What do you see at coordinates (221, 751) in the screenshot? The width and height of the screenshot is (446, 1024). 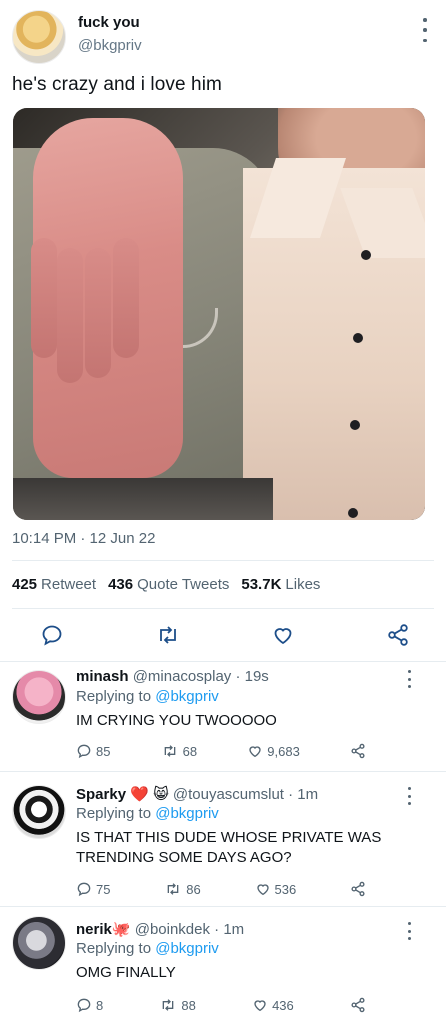 I see `reply-action-bar: 85 68 9,683` at bounding box center [221, 751].